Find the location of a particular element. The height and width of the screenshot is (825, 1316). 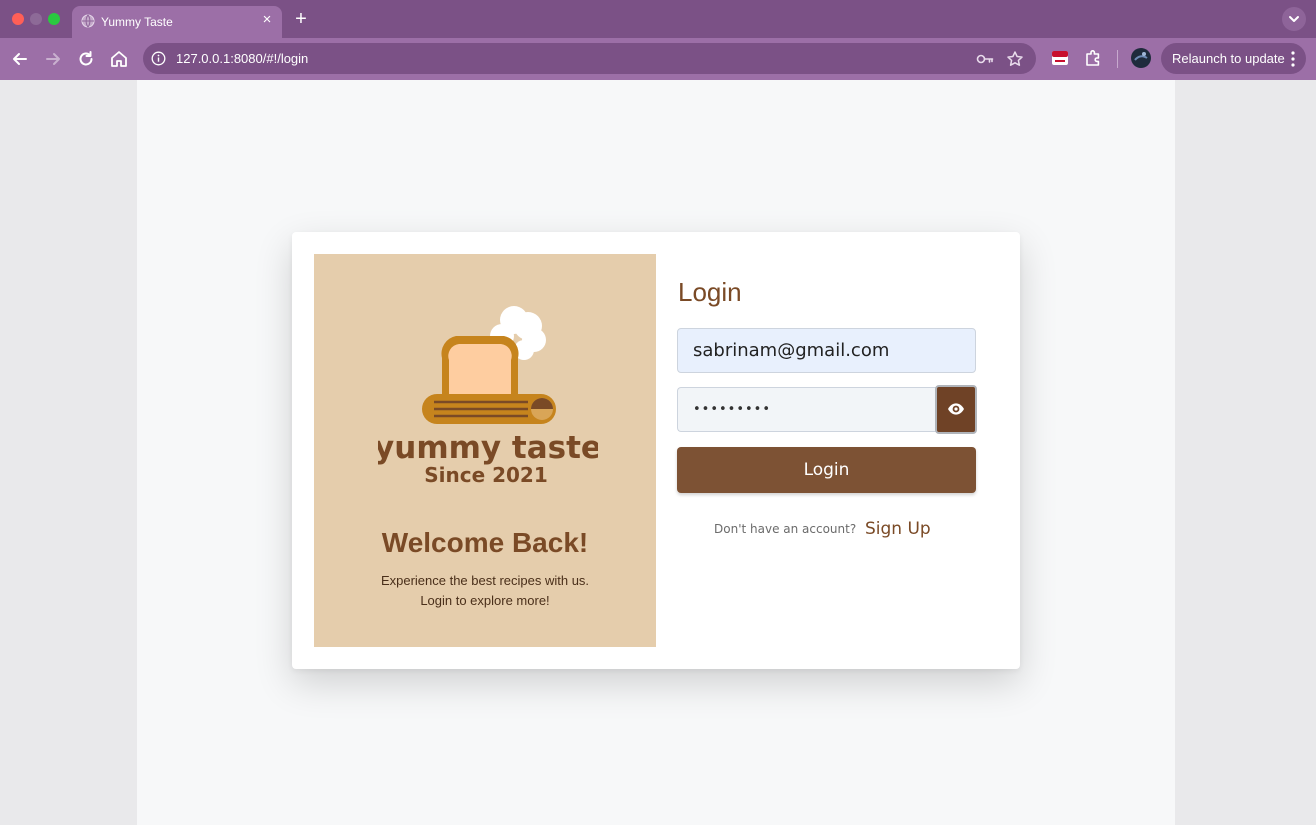

password-input is located at coordinates (806, 409).